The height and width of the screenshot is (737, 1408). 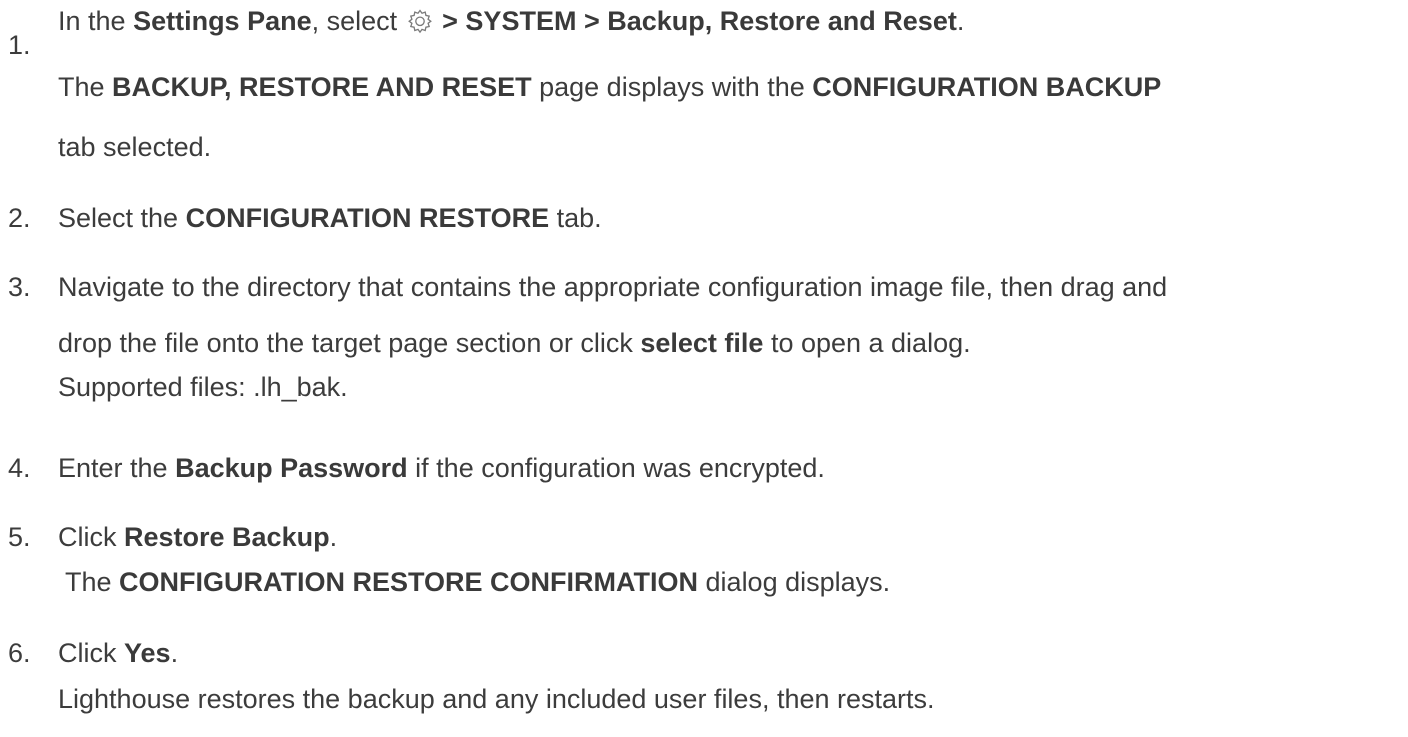 I want to click on step-text-line: Select the CONFIGURATION RESTORE tab., so click(x=330, y=218).